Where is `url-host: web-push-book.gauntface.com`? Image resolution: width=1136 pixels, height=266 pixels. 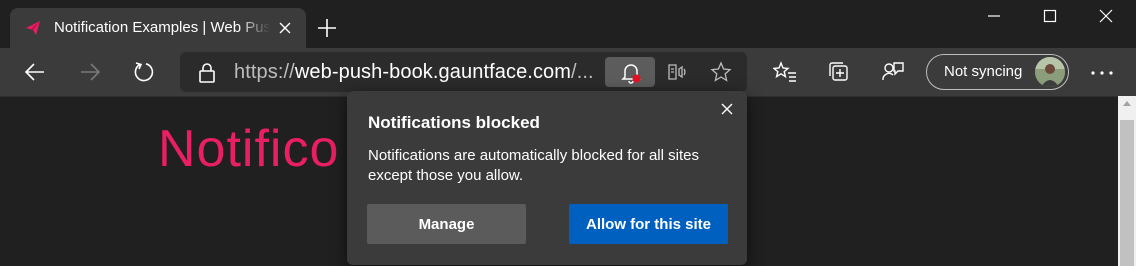 url-host: web-push-book.gauntface.com is located at coordinates (433, 72).